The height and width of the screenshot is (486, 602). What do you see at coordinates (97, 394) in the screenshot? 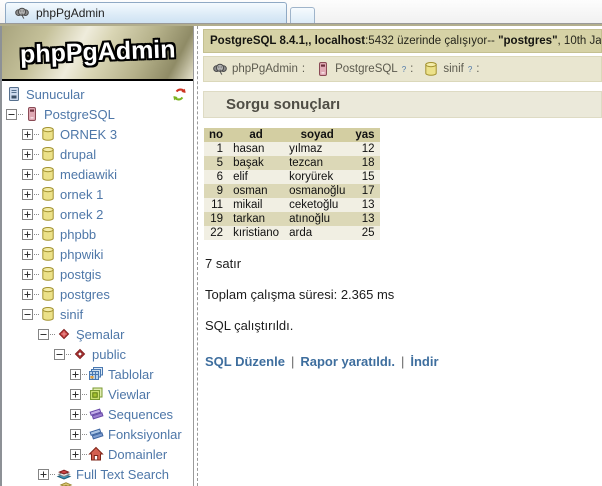
I see `tree-item-viewlar: Viewlar` at bounding box center [97, 394].